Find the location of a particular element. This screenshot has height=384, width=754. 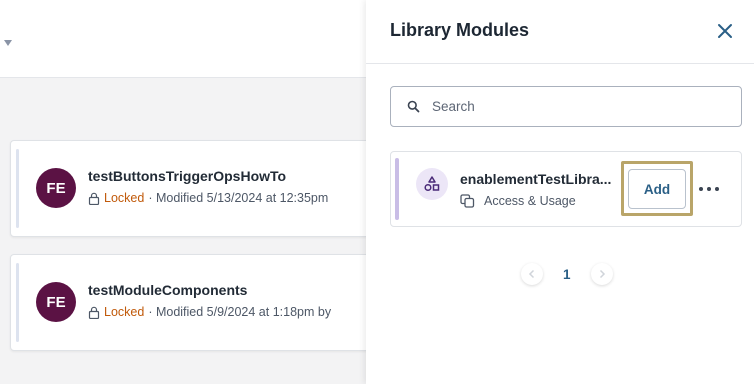

close-icon is located at coordinates (725, 31).